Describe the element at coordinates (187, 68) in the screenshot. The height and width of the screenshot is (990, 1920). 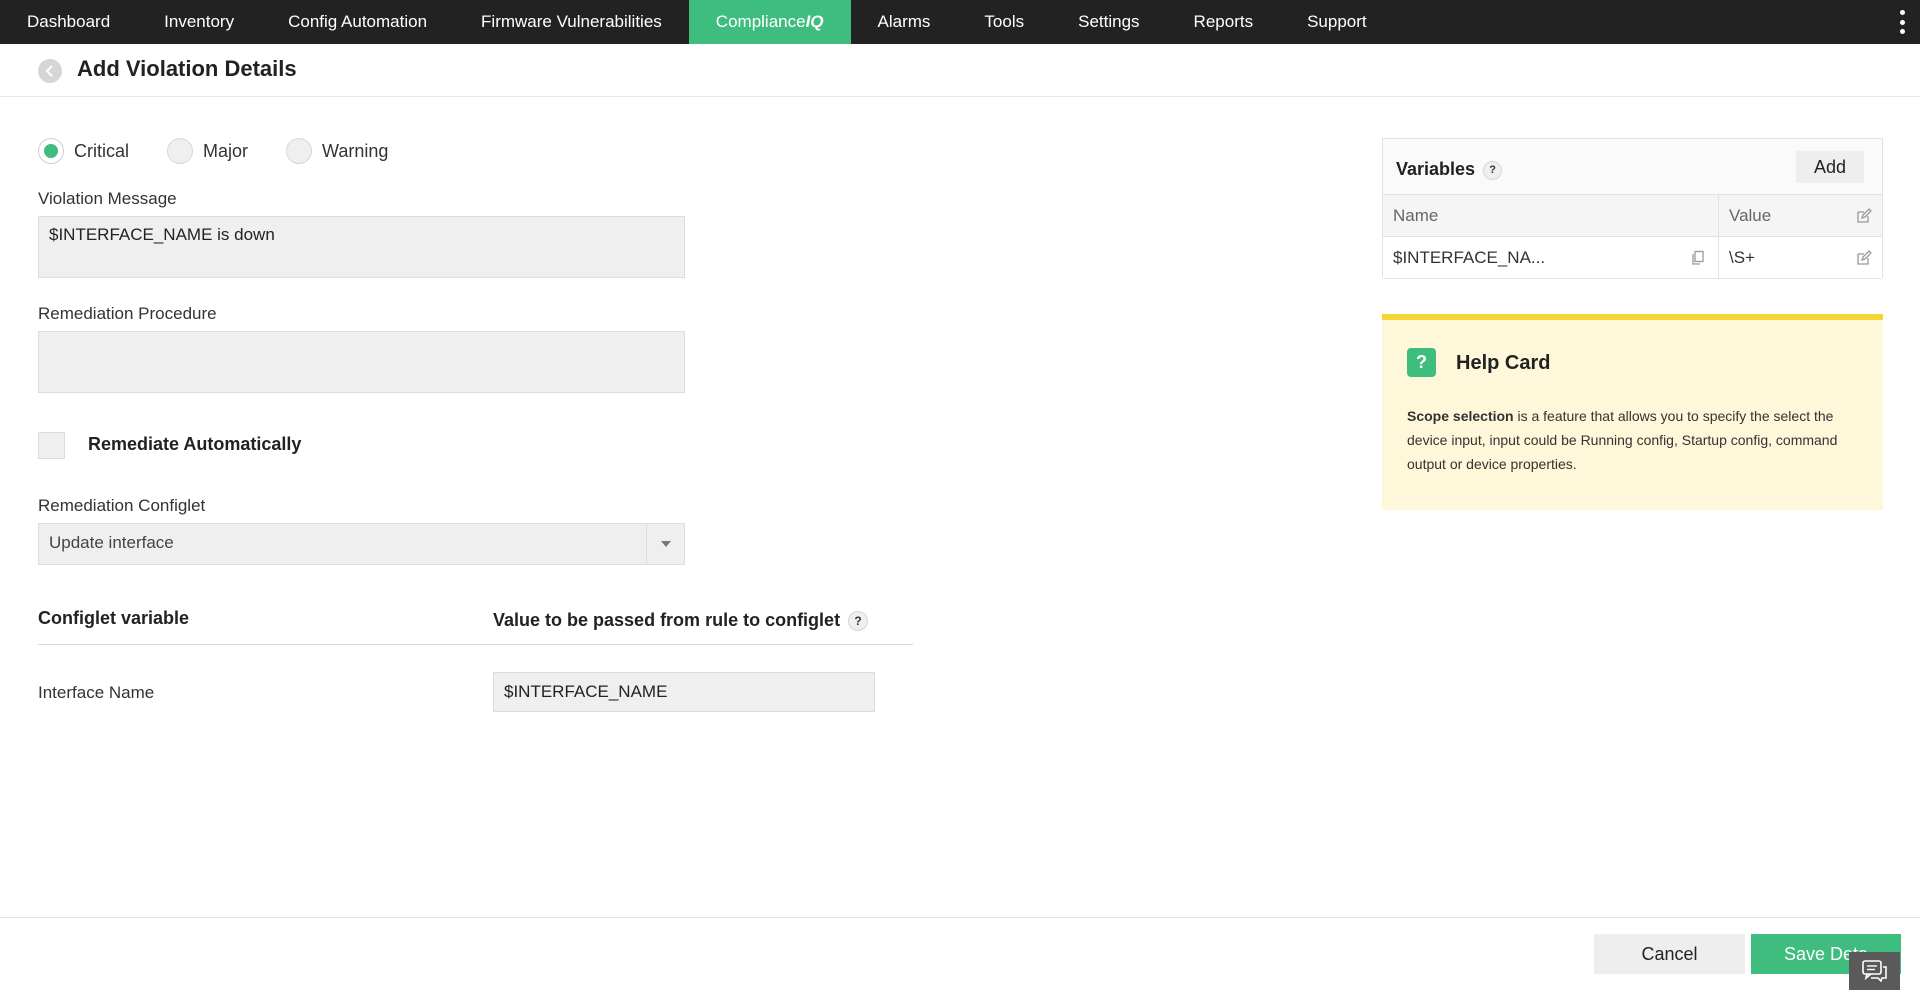
I see `page-title: Add Violation Details` at that location.